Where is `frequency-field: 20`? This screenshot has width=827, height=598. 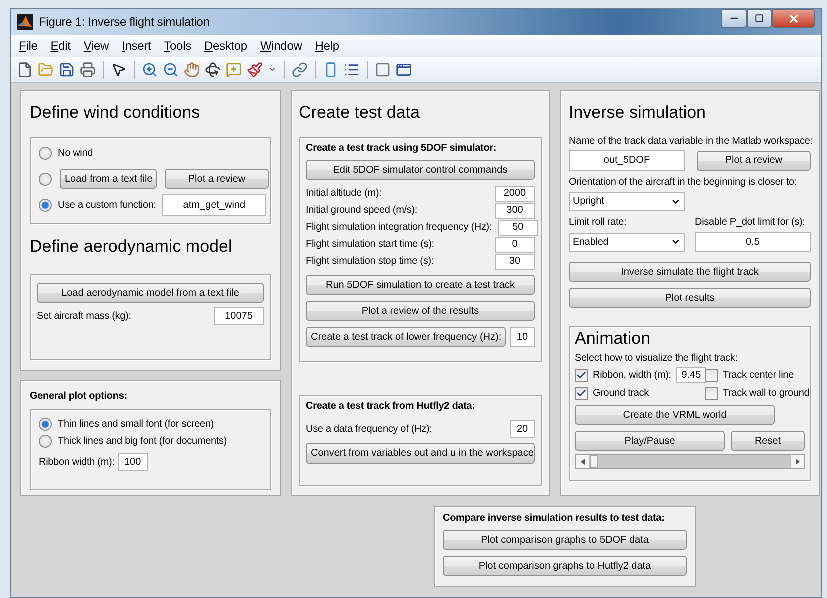 frequency-field: 20 is located at coordinates (522, 429).